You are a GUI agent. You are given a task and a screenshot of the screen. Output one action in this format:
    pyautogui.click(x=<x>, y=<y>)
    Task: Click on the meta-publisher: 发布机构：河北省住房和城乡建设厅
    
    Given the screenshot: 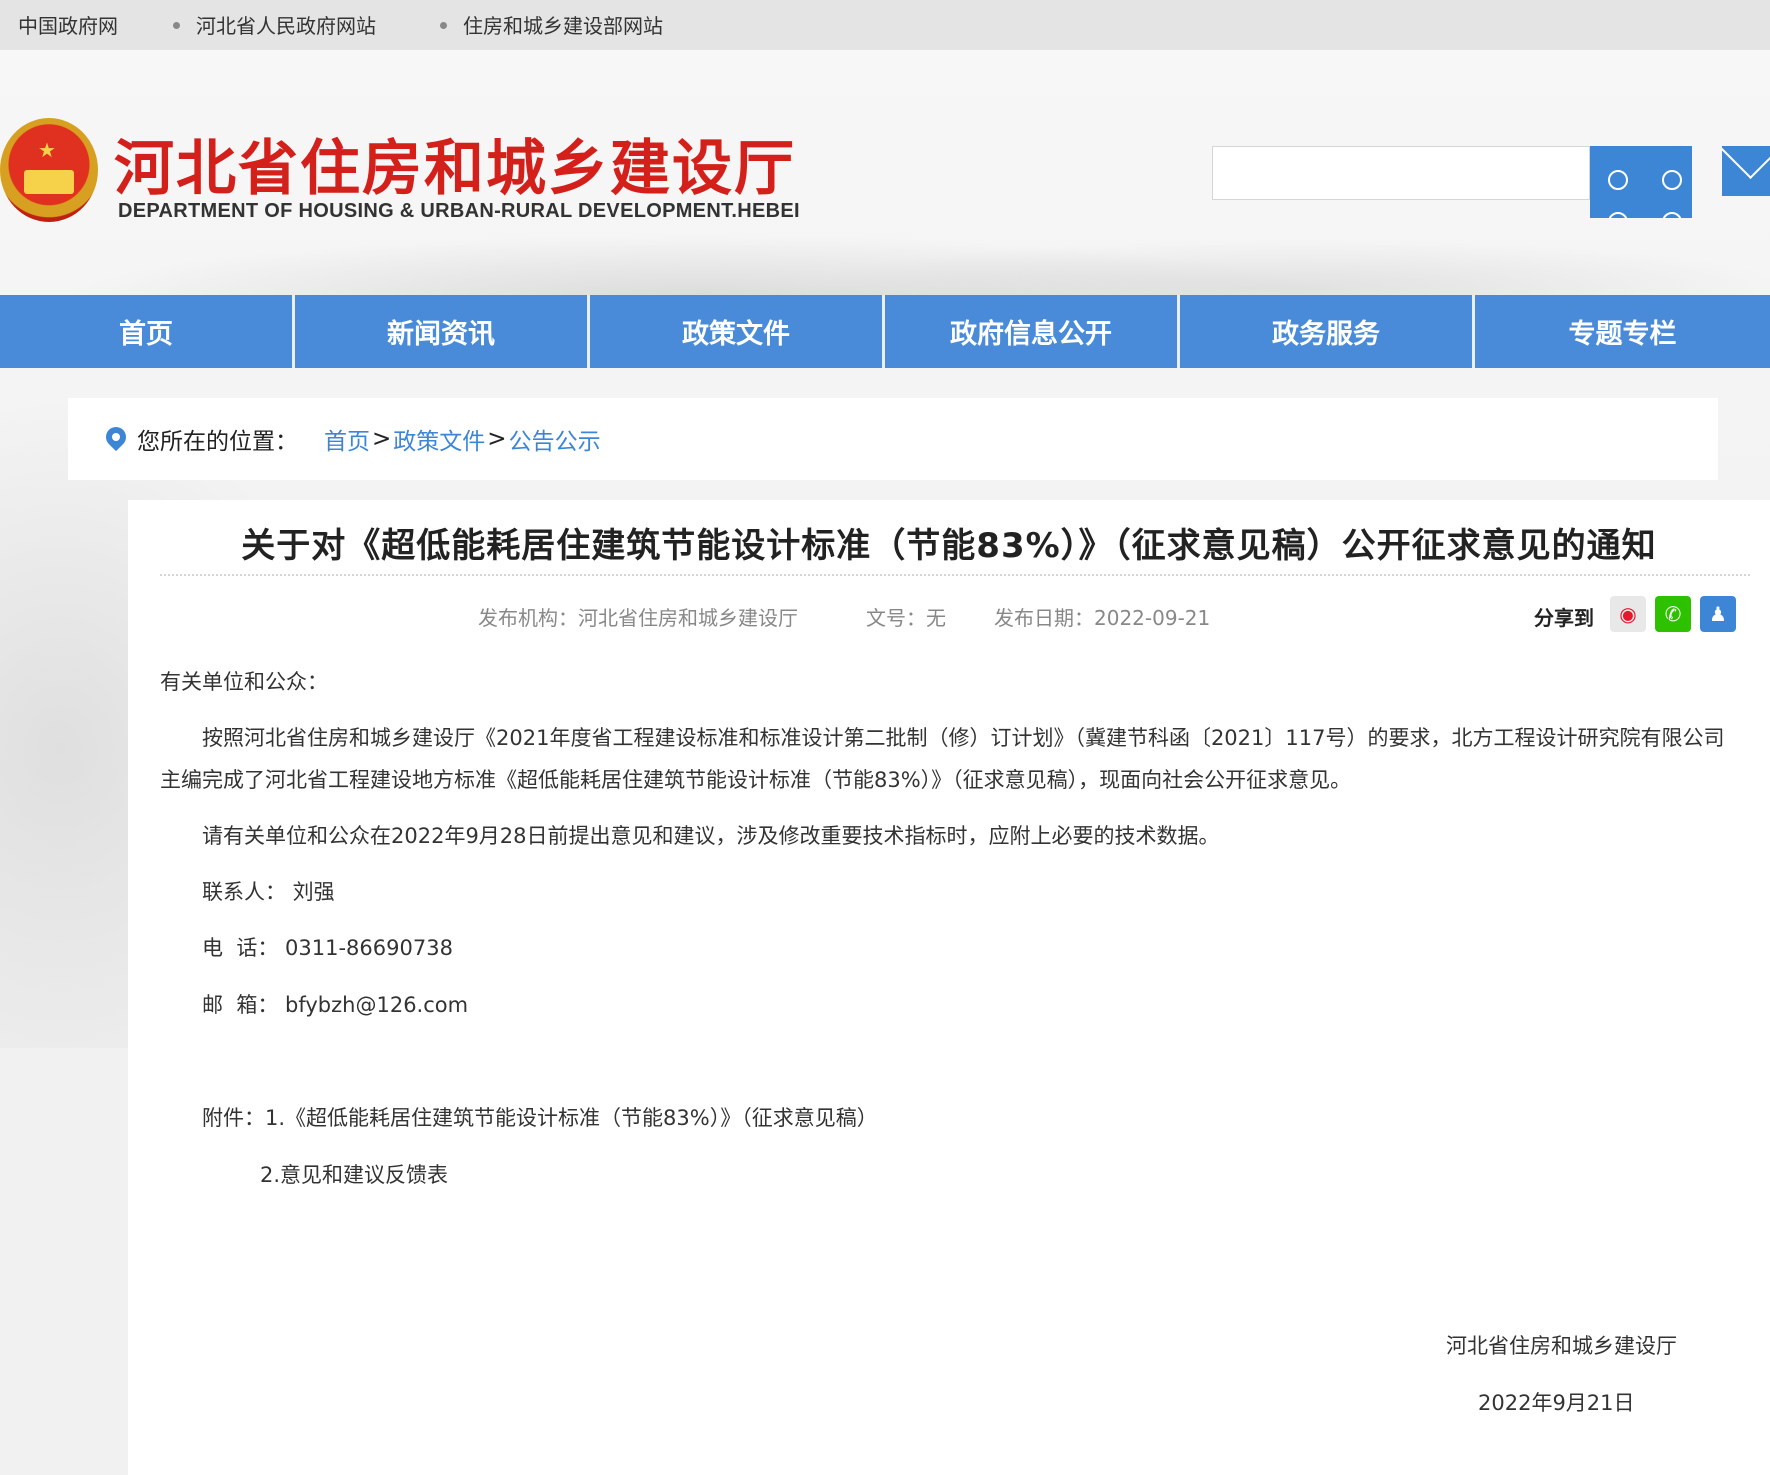 What is the action you would take?
    pyautogui.click(x=638, y=618)
    